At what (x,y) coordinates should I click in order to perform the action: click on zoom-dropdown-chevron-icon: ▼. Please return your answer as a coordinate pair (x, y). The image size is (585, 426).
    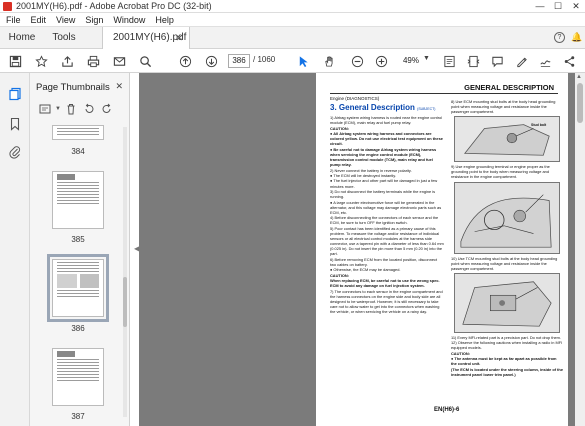
    Looking at the image, I should click on (426, 58).